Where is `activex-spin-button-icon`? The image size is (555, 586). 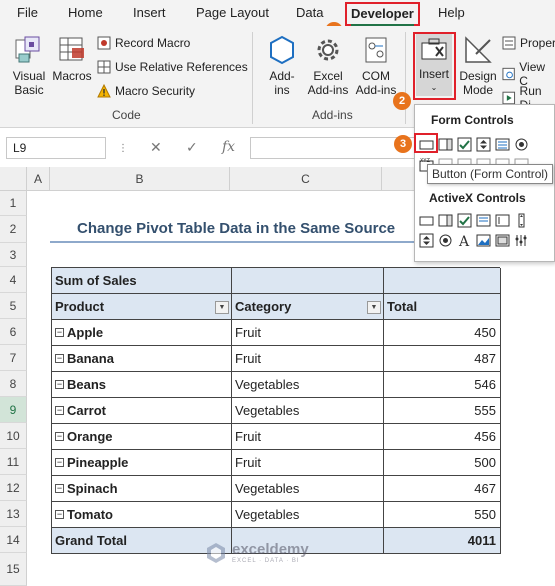
activex-spin-button-icon is located at coordinates (426, 240).